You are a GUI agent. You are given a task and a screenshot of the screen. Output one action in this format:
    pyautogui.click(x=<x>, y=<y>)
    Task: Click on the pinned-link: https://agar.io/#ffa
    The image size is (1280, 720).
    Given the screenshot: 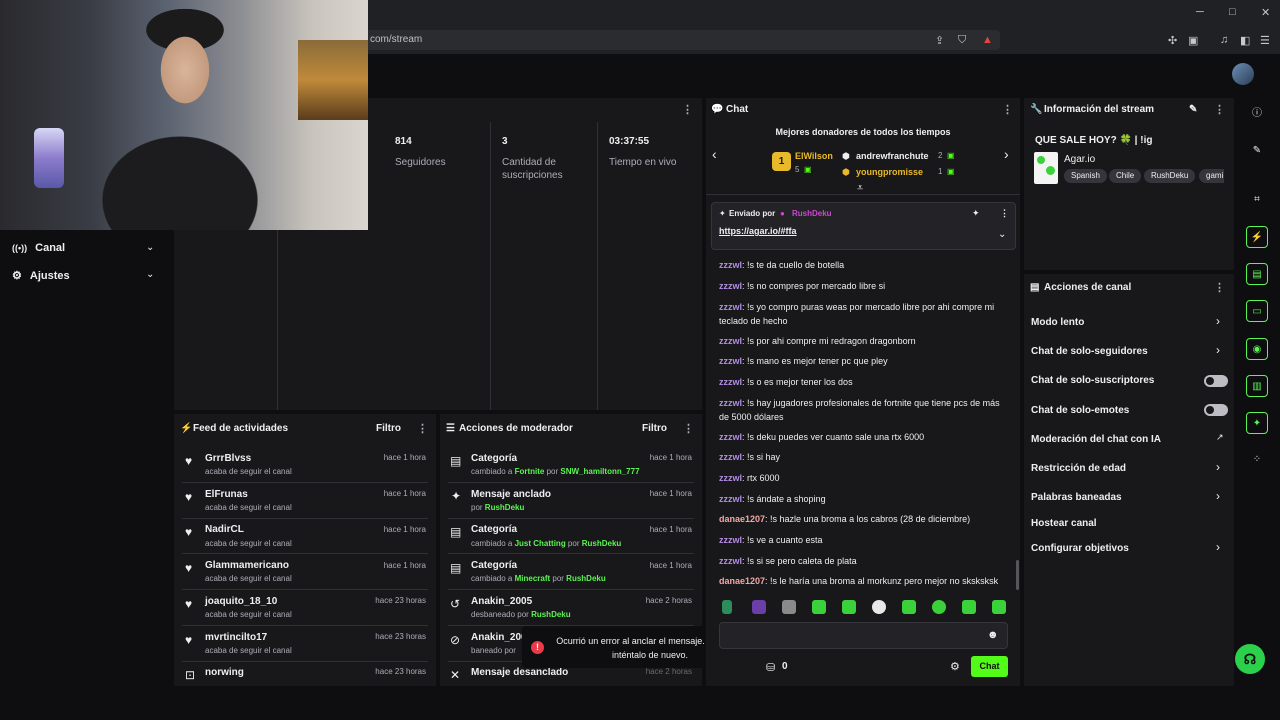 What is the action you would take?
    pyautogui.click(x=758, y=231)
    